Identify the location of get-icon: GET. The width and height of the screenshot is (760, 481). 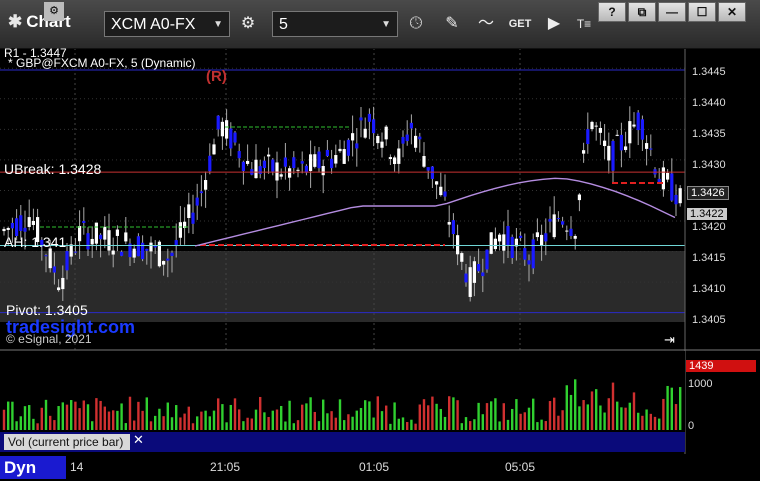
(520, 24).